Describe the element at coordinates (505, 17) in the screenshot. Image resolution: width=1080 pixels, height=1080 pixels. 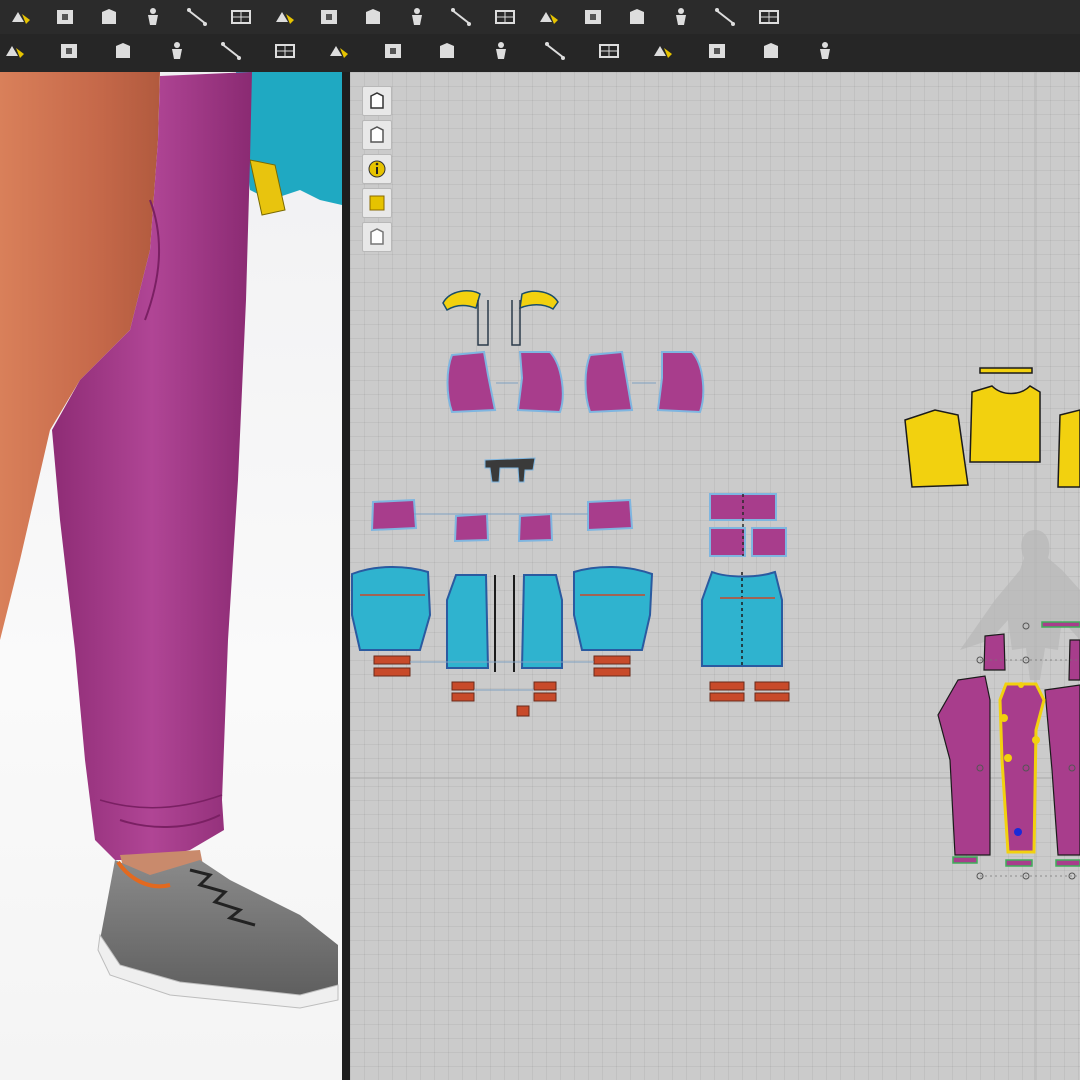
I see `polygon-icon` at that location.